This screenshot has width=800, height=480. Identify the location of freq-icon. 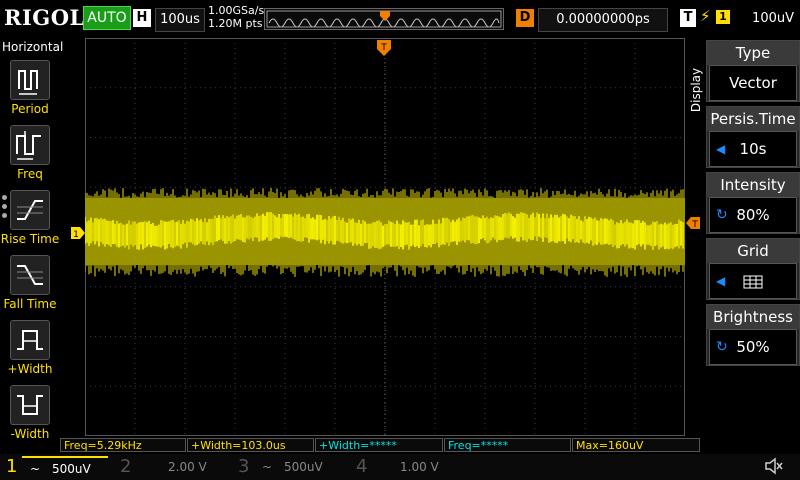
(30, 145).